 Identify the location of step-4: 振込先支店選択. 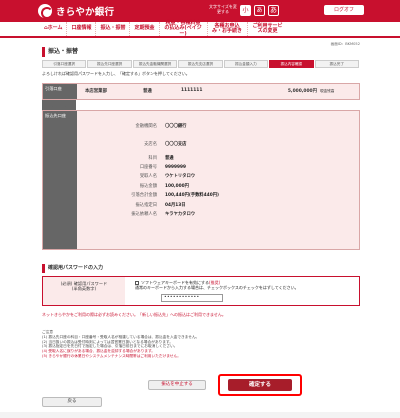
(200, 64).